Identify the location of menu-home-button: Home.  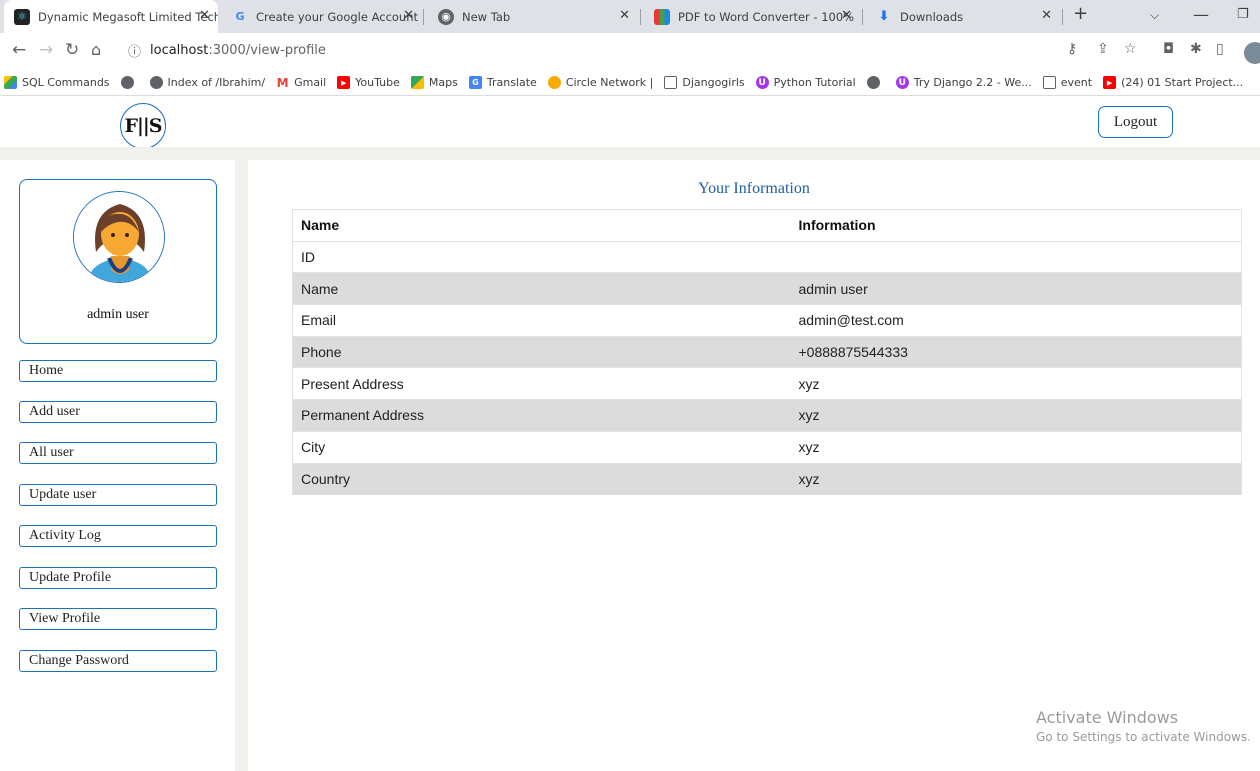
(118, 371).